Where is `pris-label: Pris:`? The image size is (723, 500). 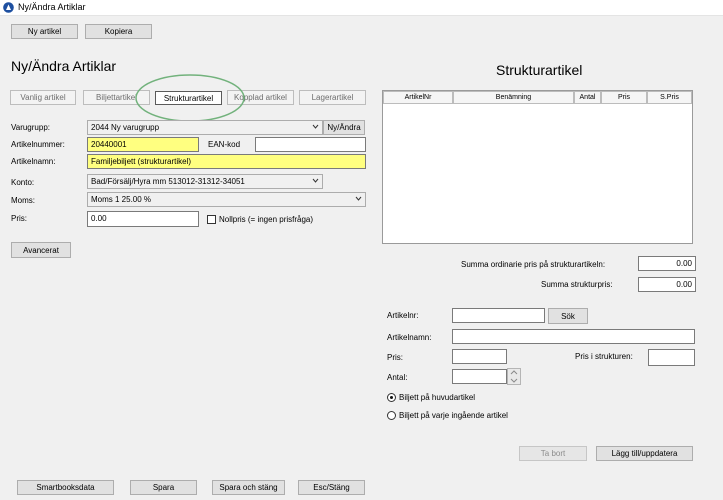 pris-label: Pris: is located at coordinates (19, 218).